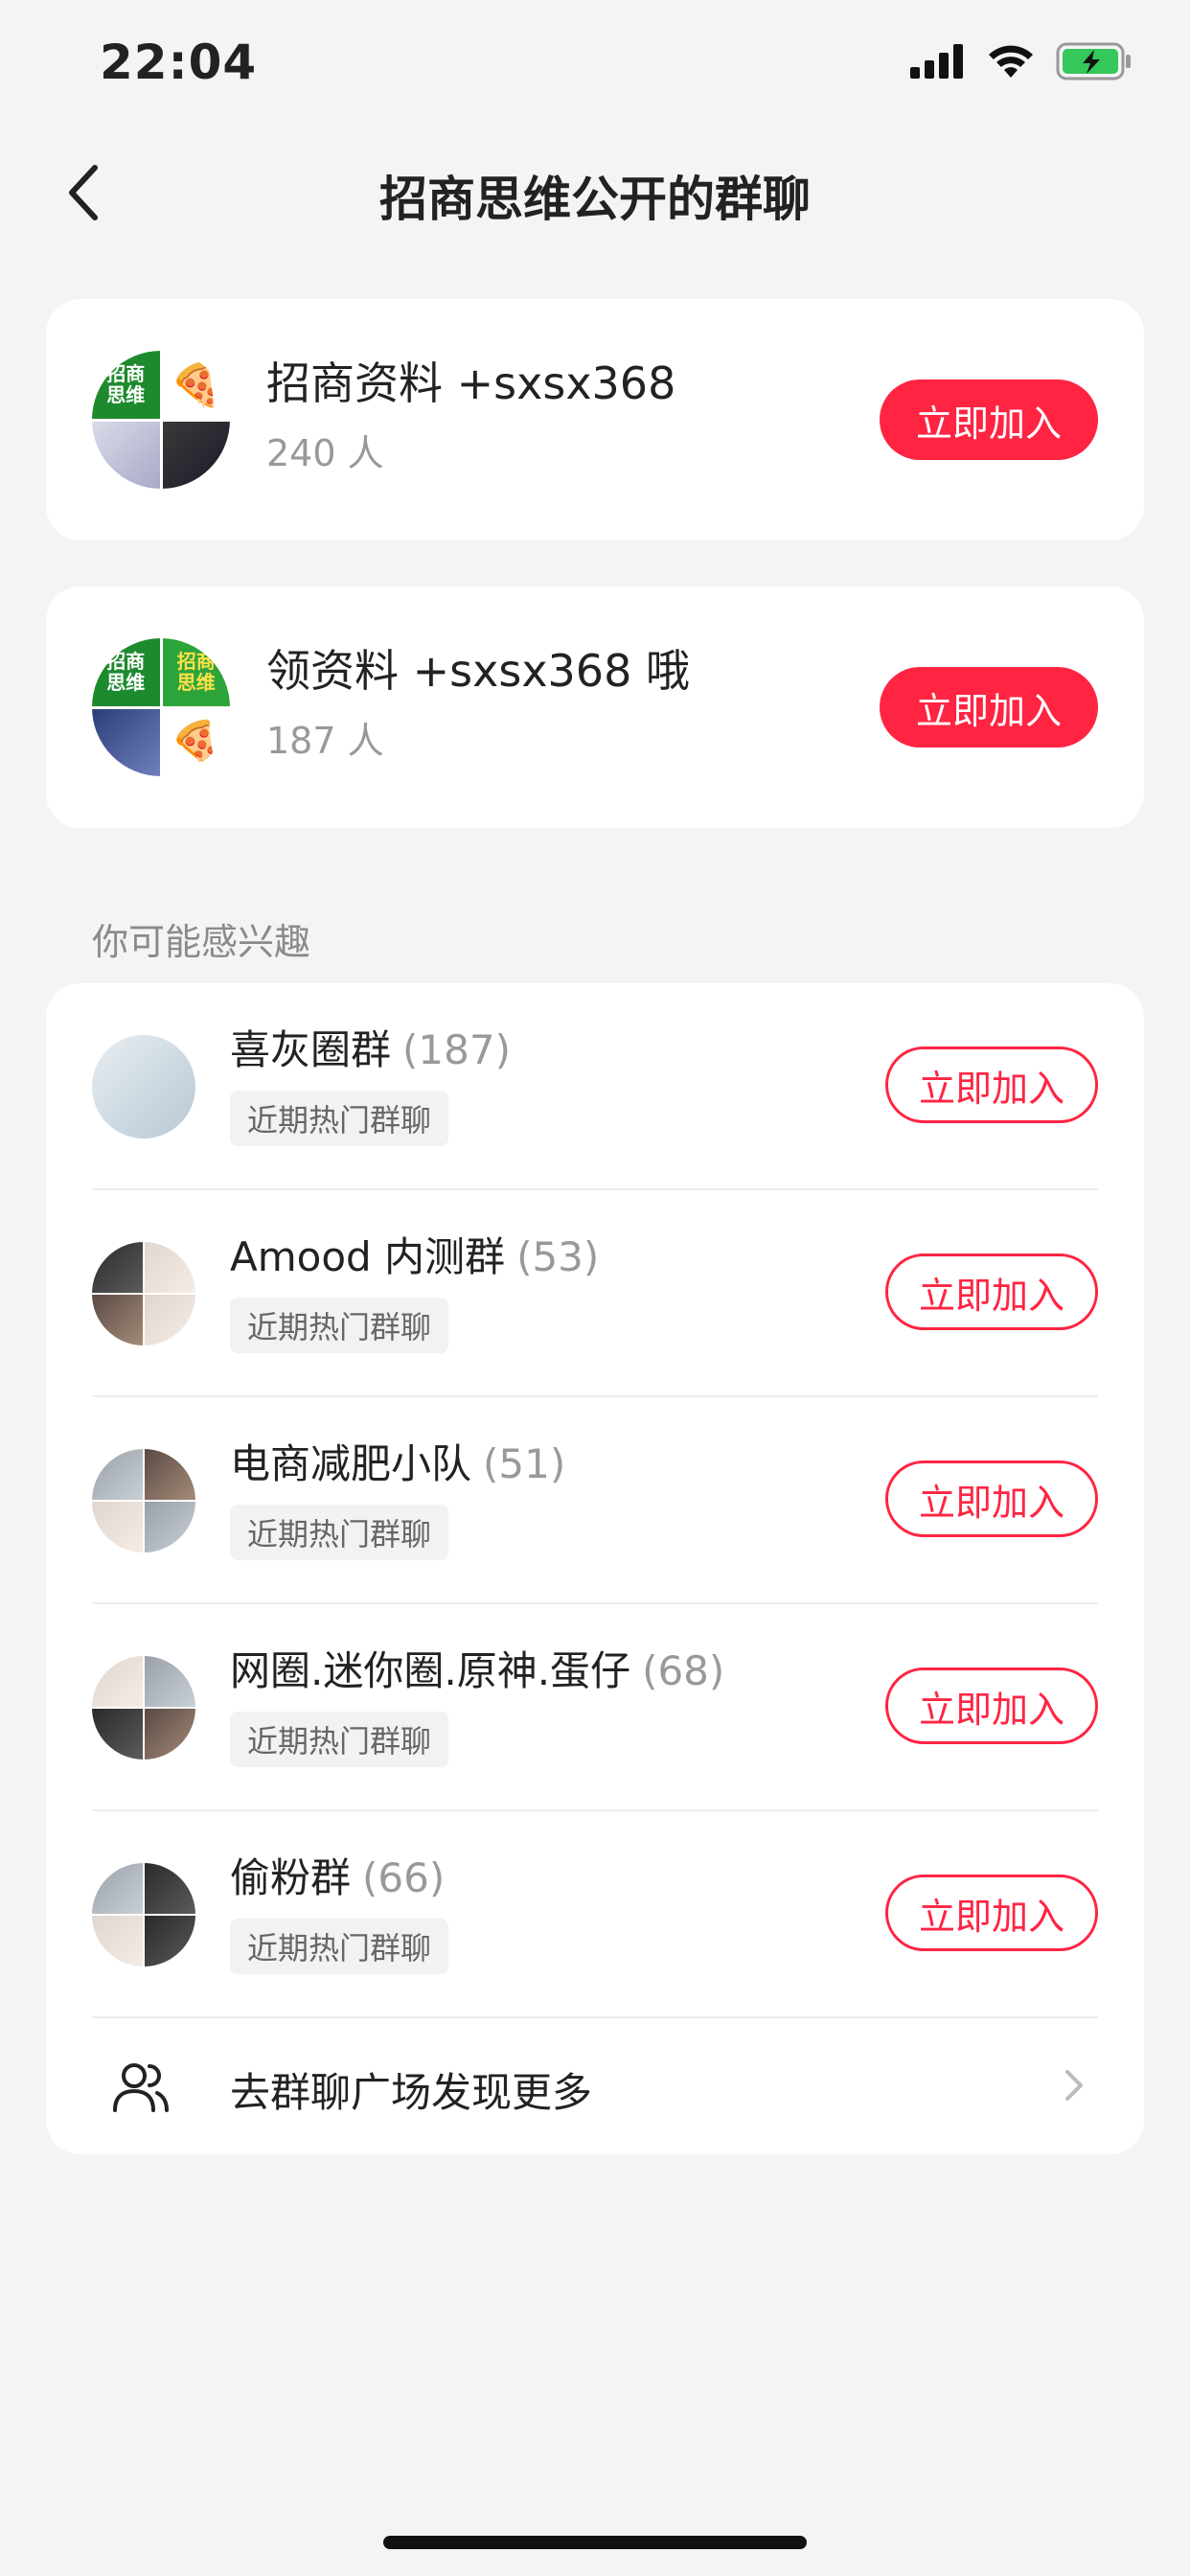 The image size is (1190, 2576). What do you see at coordinates (1094, 61) in the screenshot?
I see `battery-charging-icon` at bounding box center [1094, 61].